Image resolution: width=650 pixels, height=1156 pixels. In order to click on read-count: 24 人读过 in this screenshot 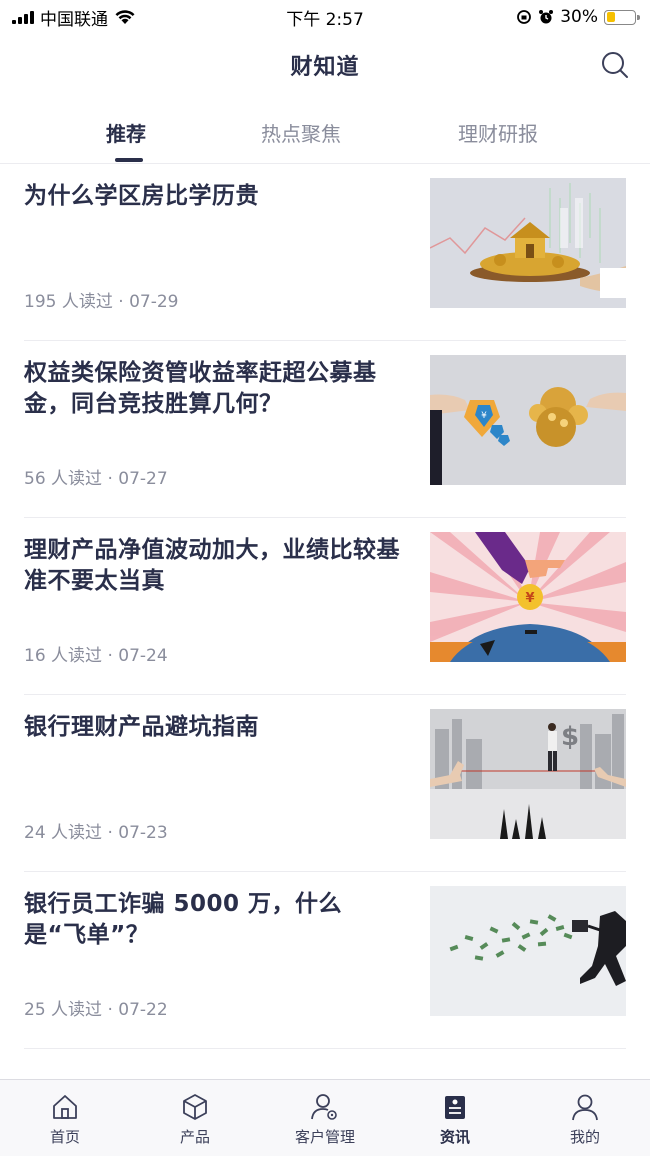, I will do `click(63, 833)`.